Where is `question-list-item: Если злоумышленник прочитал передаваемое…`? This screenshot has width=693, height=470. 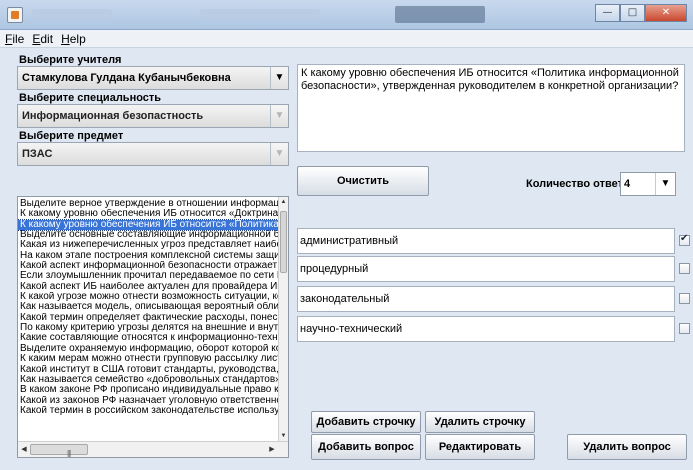
question-list-item: Если злоумышленник прочитал передаваемое… is located at coordinates (149, 276).